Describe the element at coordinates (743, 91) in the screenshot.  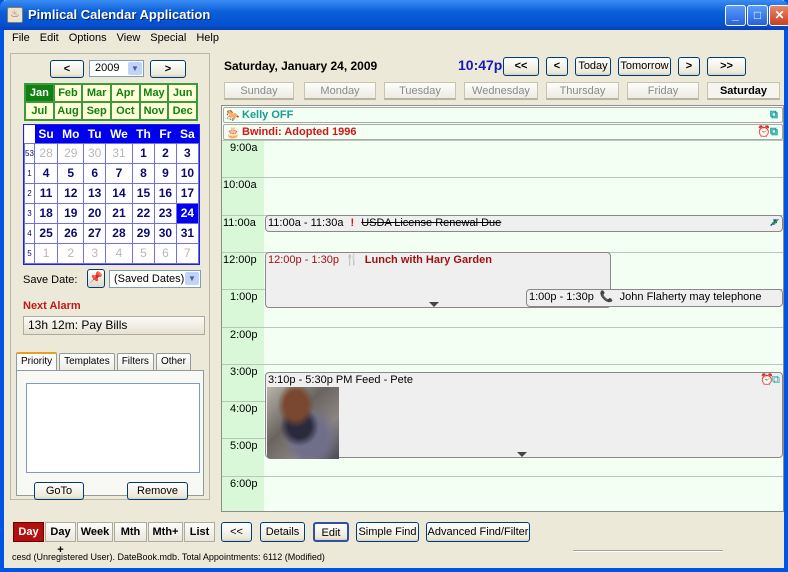
I see `day-header-saturday: Saturday` at that location.